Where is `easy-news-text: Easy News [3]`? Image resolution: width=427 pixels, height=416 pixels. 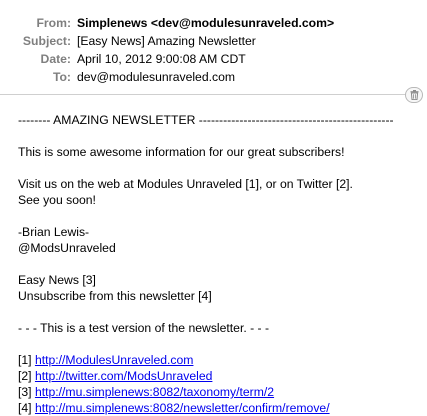
easy-news-text: Easy News [3] is located at coordinates (220, 280).